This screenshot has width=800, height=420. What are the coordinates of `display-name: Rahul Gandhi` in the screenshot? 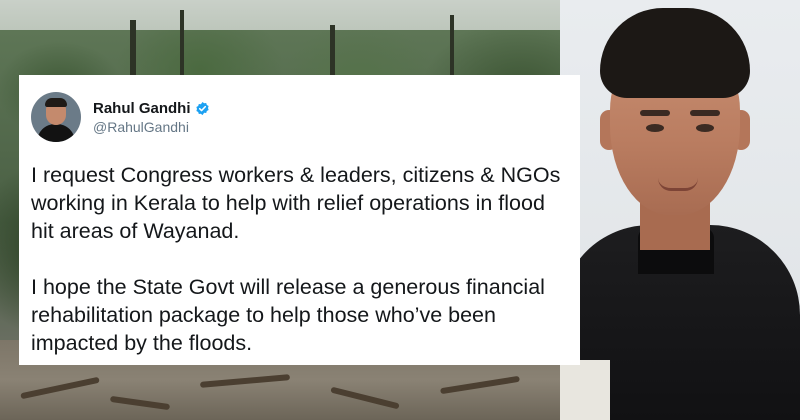 It's located at (142, 108).